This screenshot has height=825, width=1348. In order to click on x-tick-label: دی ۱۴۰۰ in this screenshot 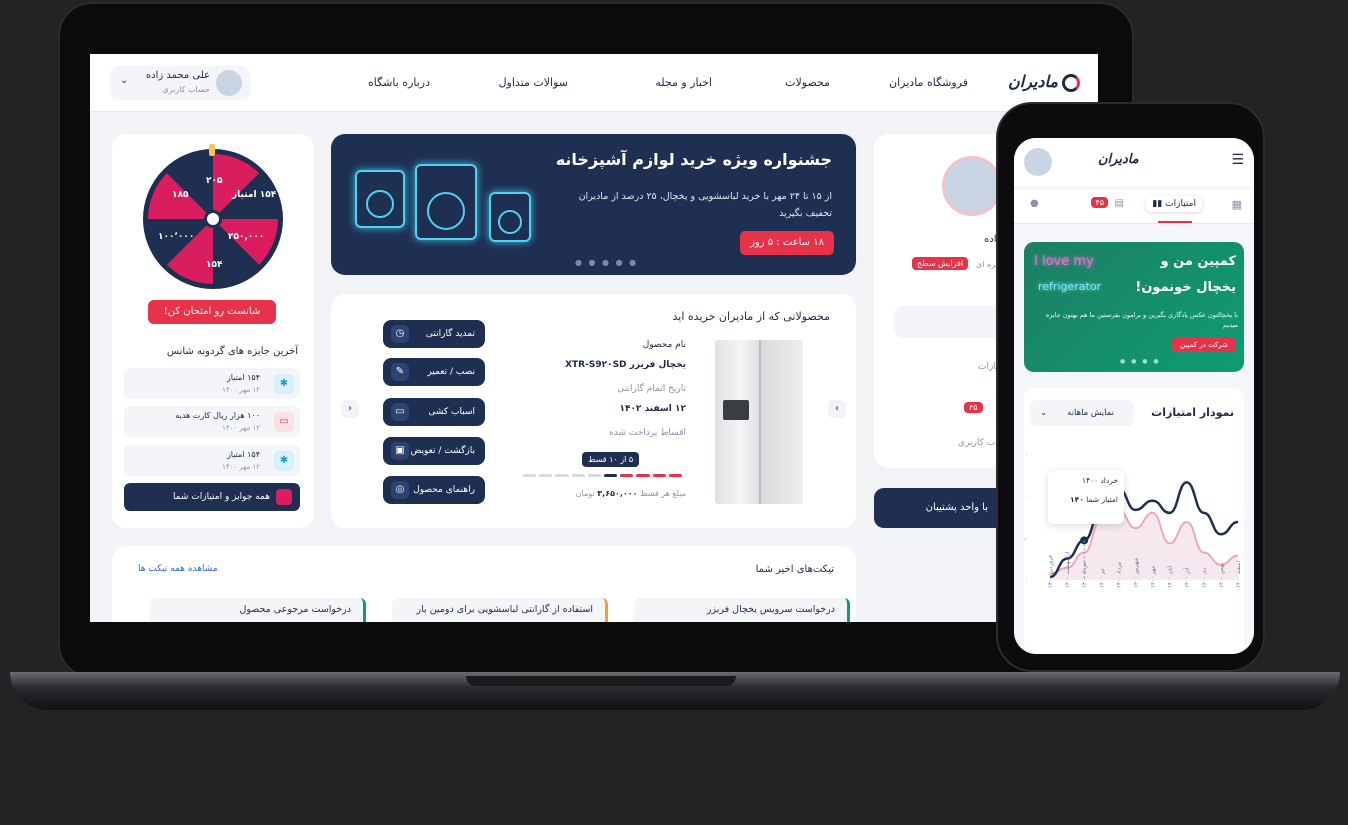, I will do `click(1205, 577)`.